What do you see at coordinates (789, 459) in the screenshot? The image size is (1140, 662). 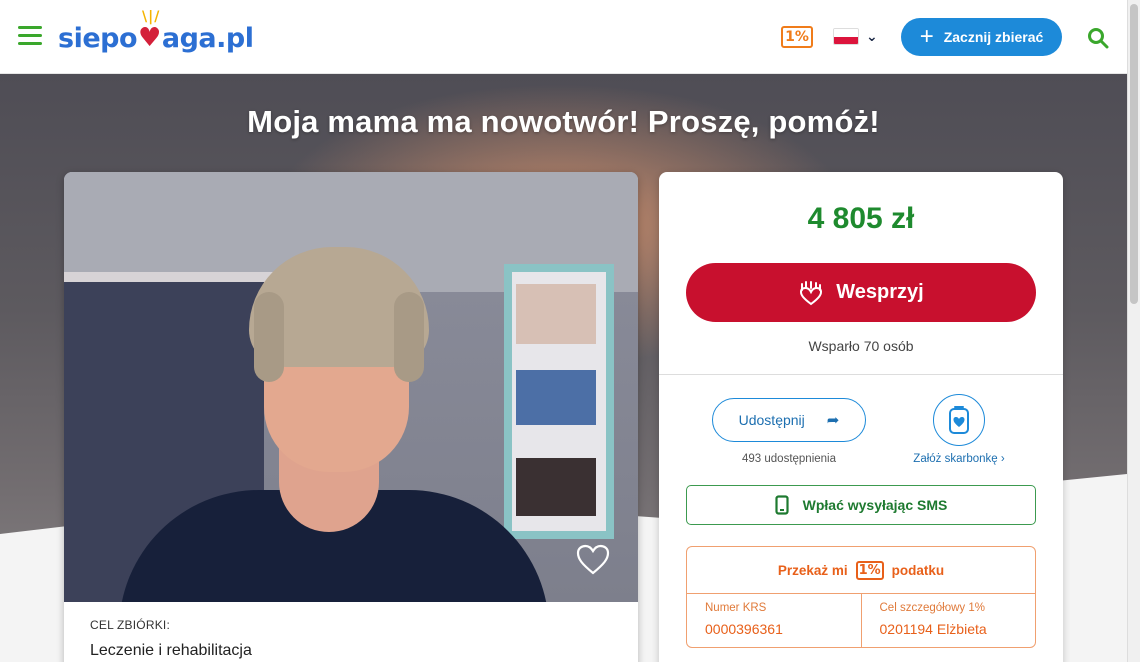 I see `shares-count: 493 udostępnienia` at bounding box center [789, 459].